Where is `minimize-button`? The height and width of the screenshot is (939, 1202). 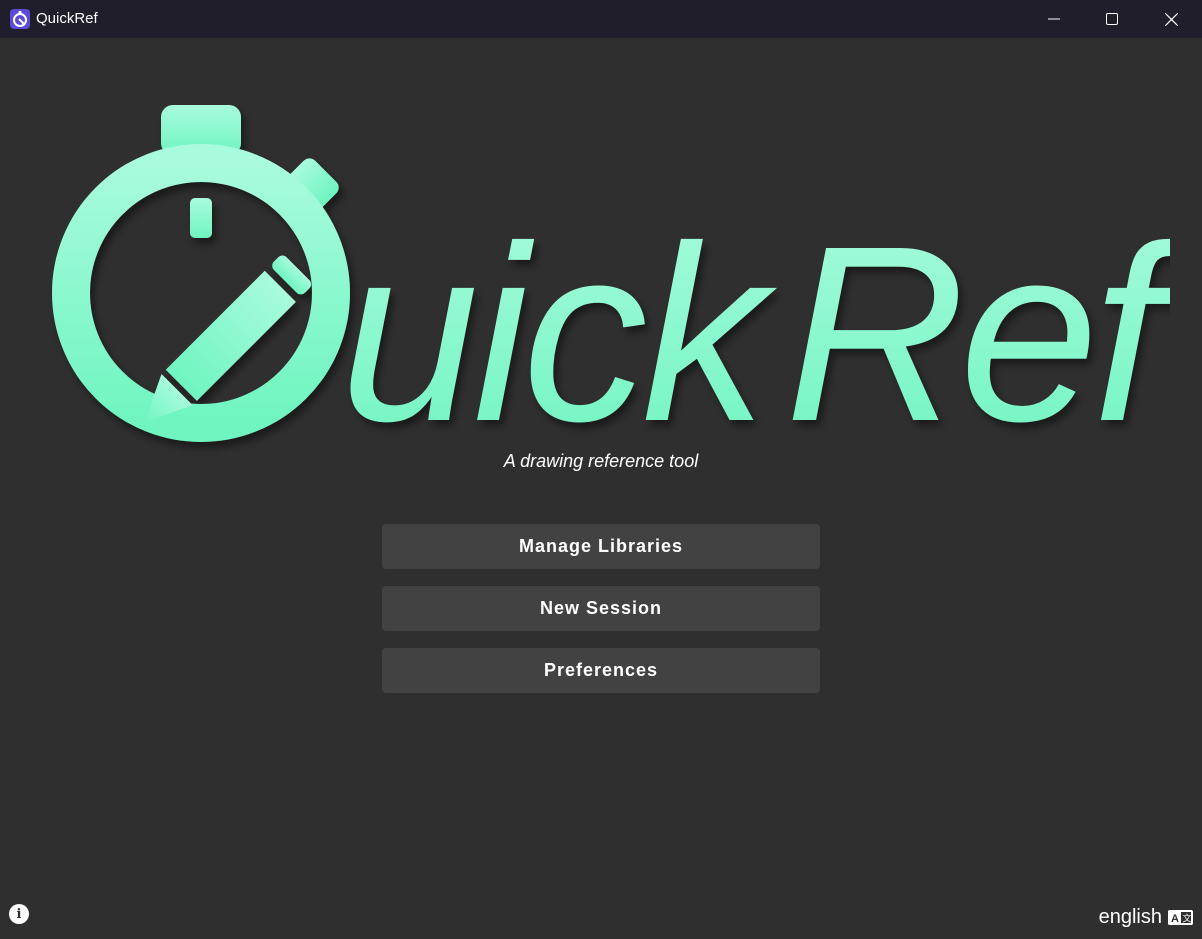
minimize-button is located at coordinates (1054, 19).